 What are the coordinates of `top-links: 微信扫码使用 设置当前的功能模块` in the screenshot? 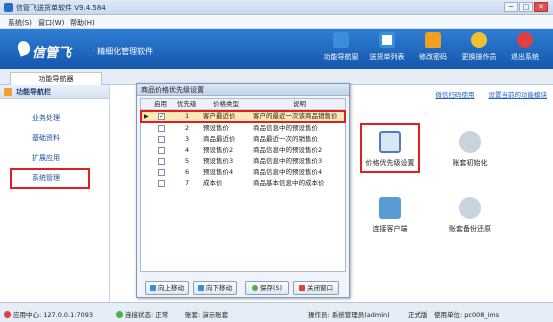 It's located at (485, 94).